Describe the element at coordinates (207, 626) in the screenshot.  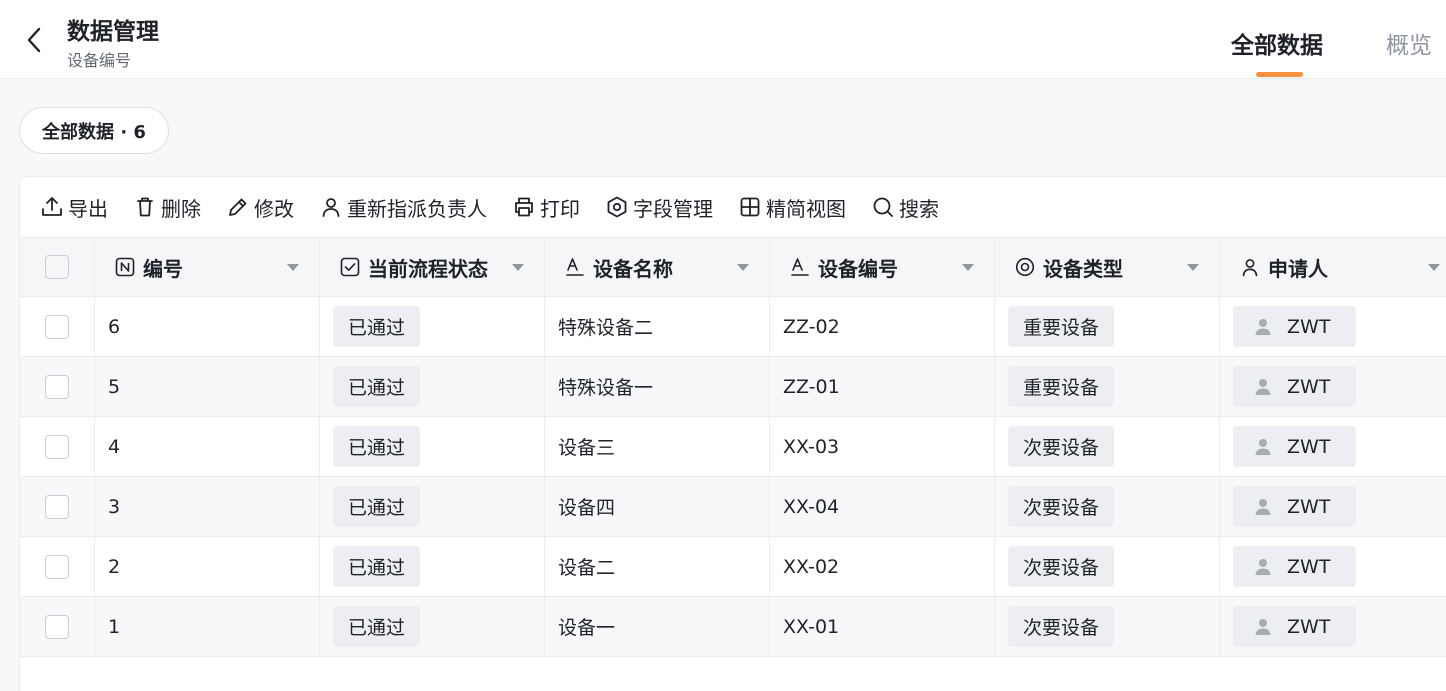
I see `cell-id: 1` at that location.